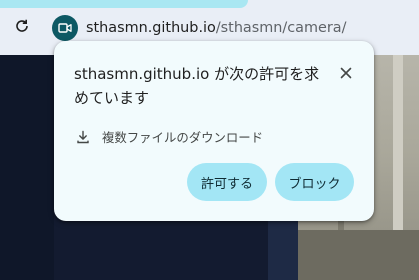 The height and width of the screenshot is (280, 419). I want to click on camera-icon, so click(65, 28).